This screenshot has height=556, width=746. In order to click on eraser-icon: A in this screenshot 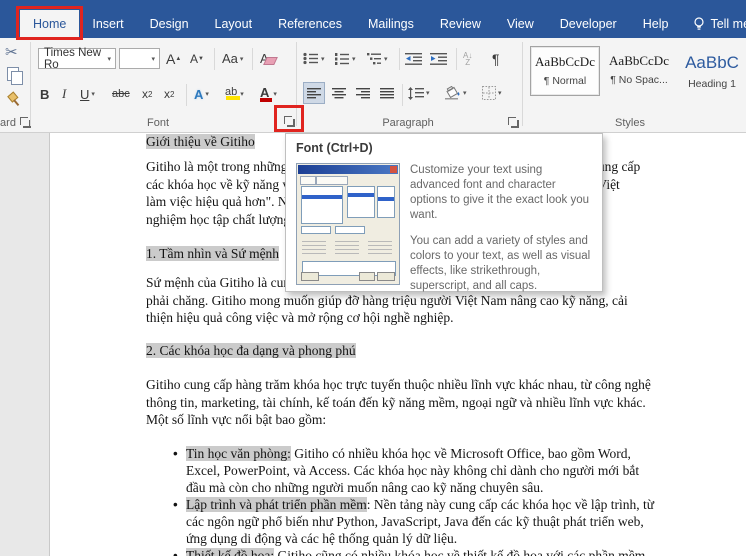, I will do `click(269, 58)`.